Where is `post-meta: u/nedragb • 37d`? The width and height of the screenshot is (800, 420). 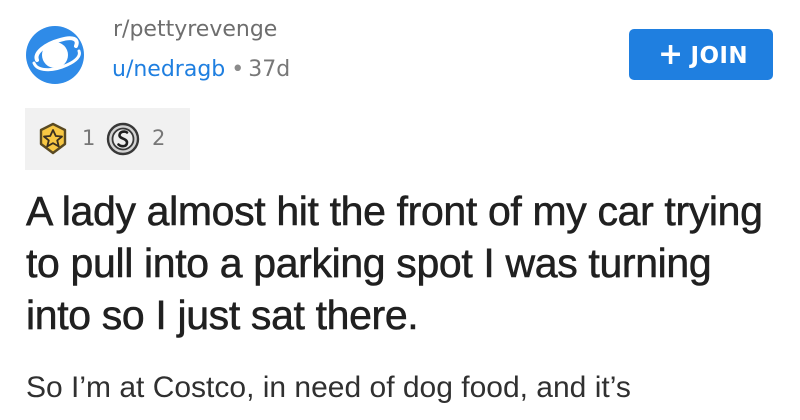
post-meta: u/nedragb • 37d is located at coordinates (201, 70).